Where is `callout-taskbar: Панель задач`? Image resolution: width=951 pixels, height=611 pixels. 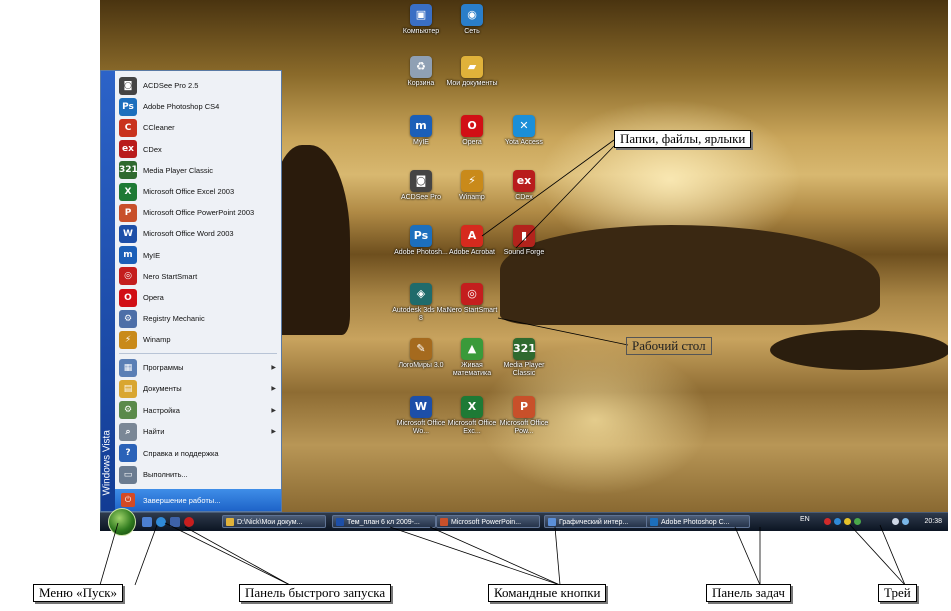 callout-taskbar: Панель задач is located at coordinates (748, 593).